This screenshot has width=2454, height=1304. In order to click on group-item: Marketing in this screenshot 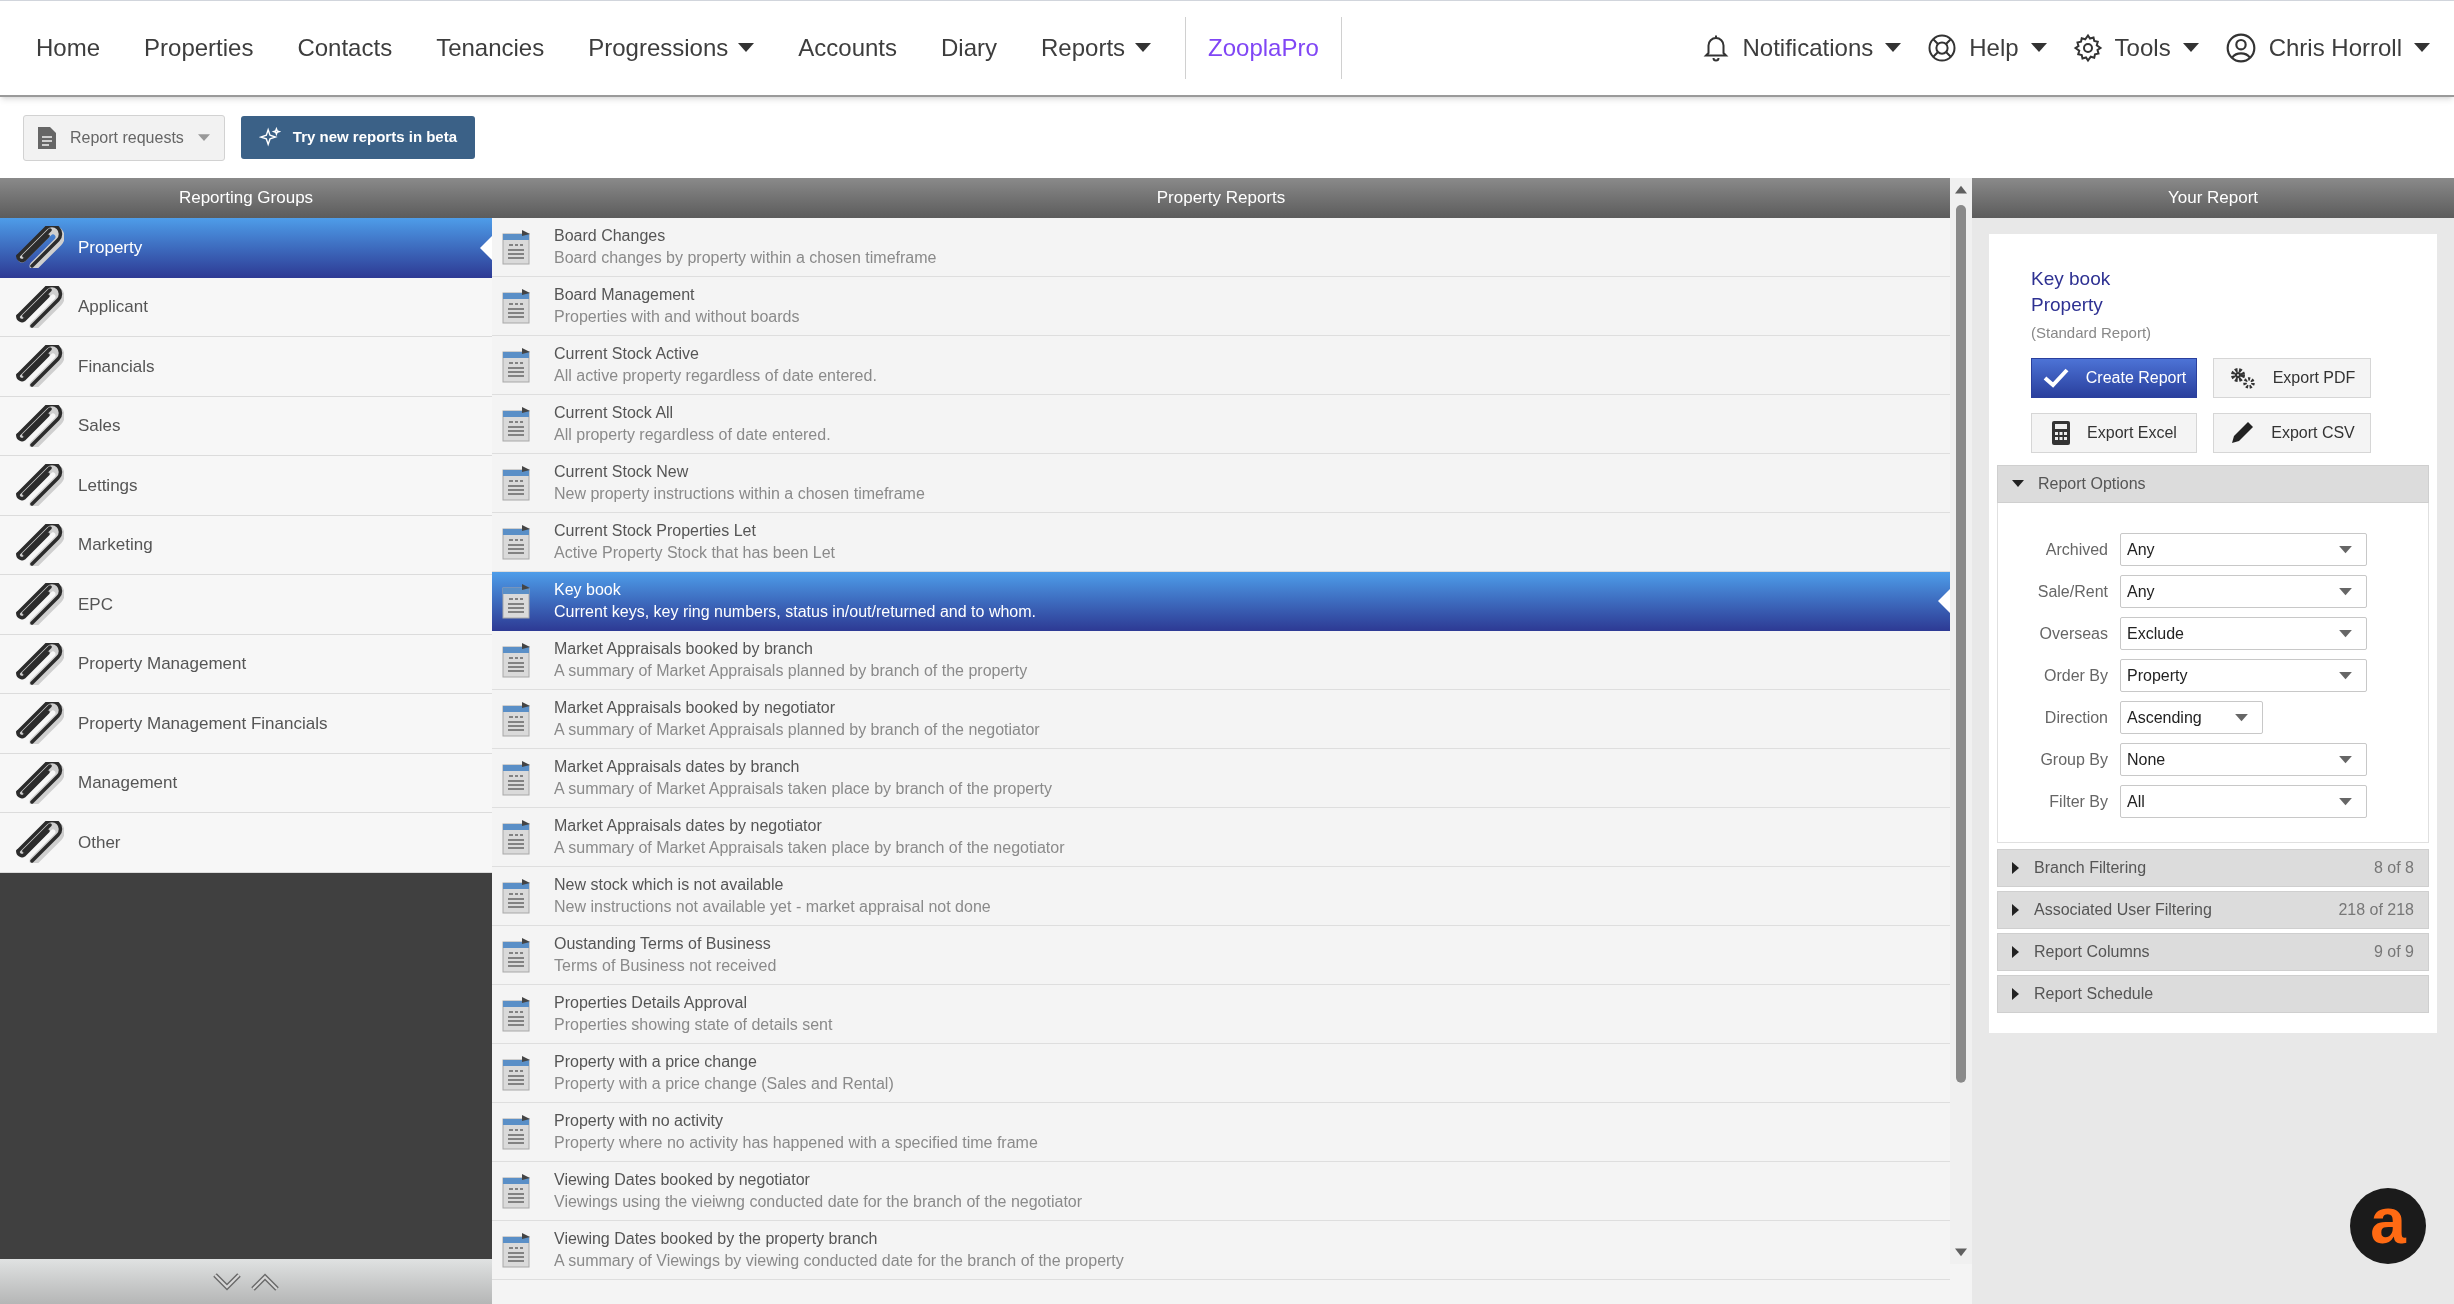, I will do `click(246, 545)`.